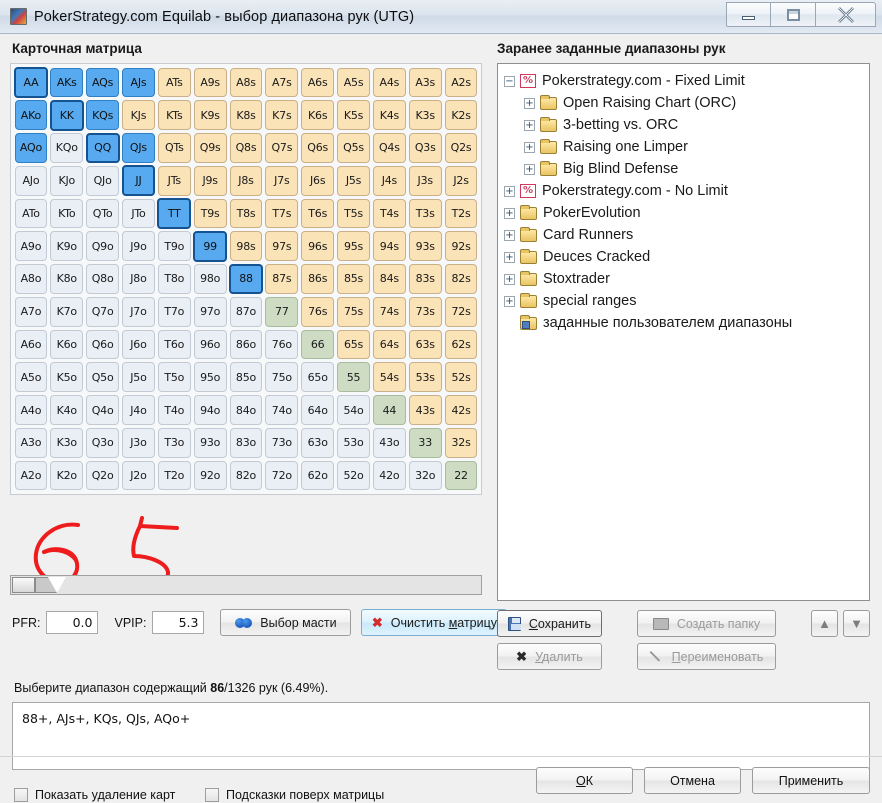  Describe the element at coordinates (67, 279) in the screenshot. I see `matrix-cell-K8o: K8o` at that location.